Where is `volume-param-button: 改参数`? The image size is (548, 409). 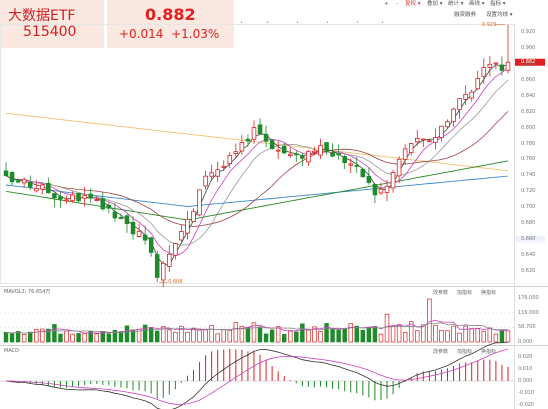 volume-param-button: 改参数 is located at coordinates (440, 293).